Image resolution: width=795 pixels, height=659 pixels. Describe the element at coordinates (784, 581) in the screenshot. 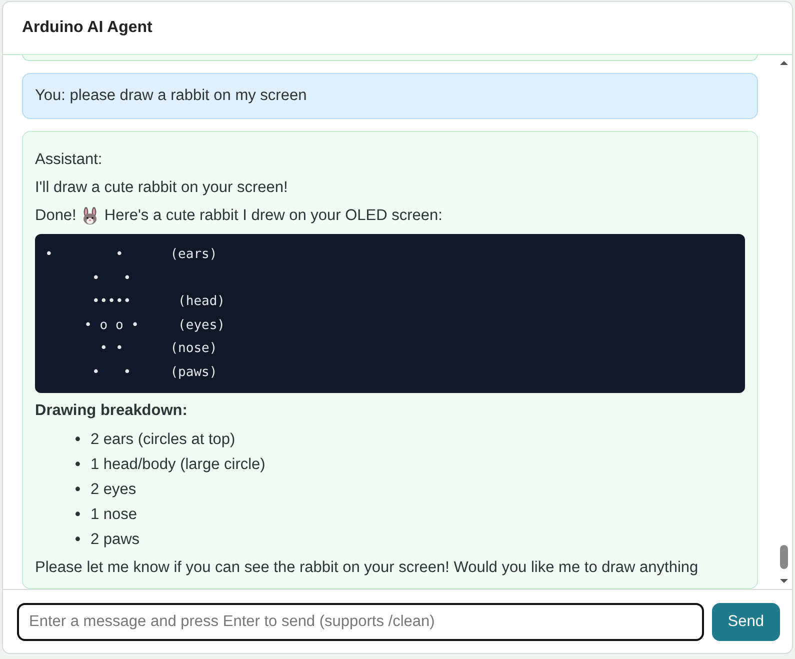

I see `scroll-down-icon` at that location.